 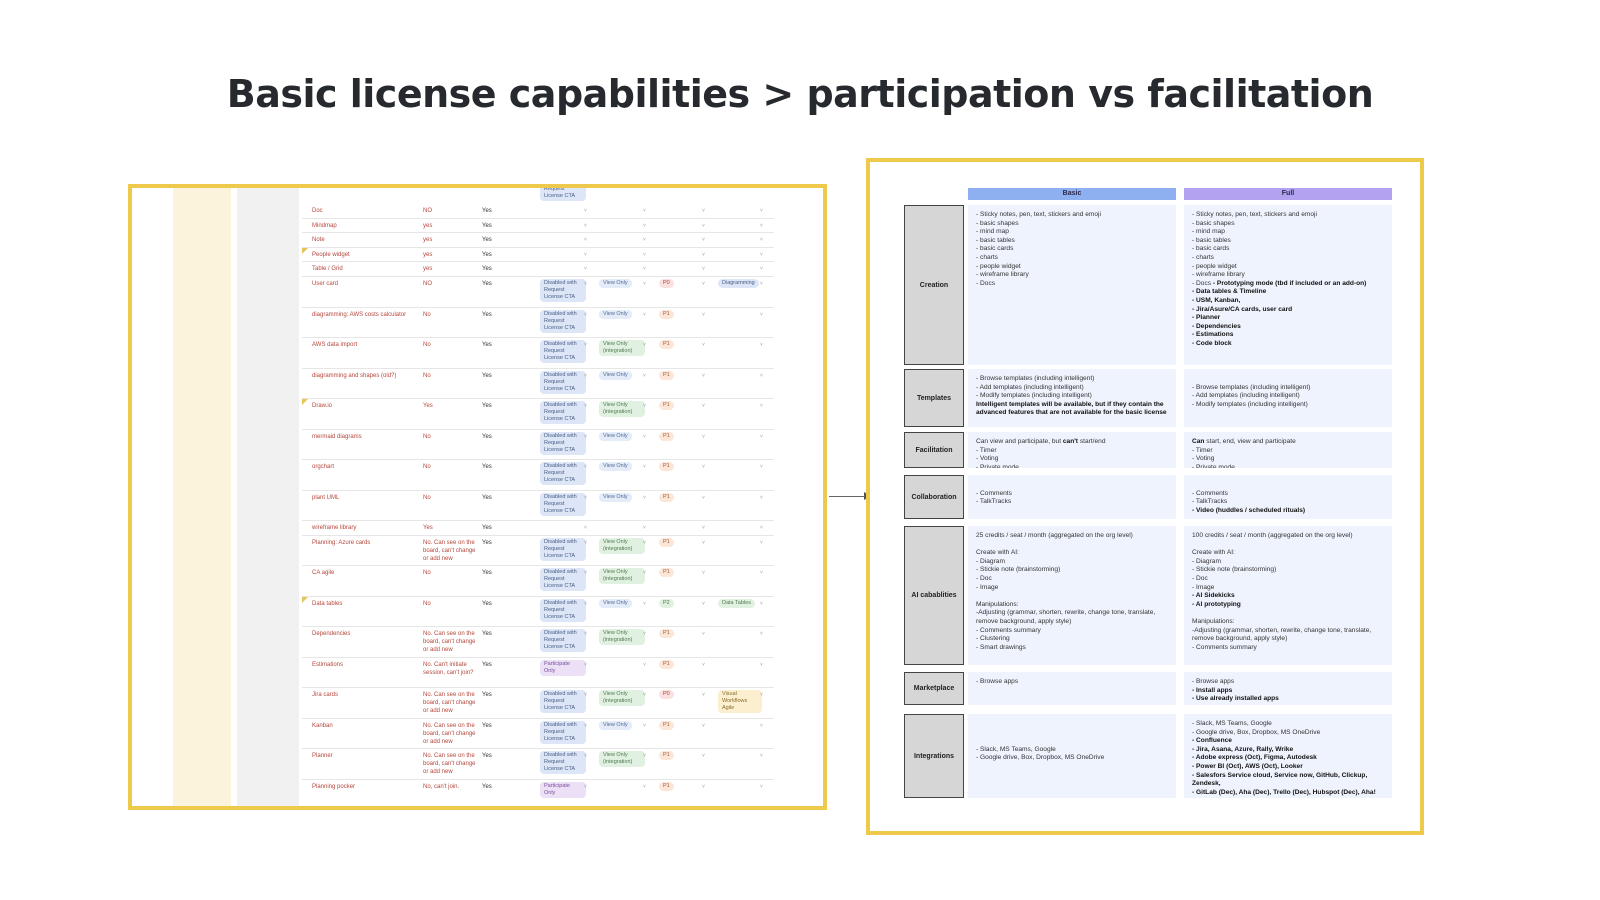 I want to click on status-tag: Participate Only, so click(x=563, y=667).